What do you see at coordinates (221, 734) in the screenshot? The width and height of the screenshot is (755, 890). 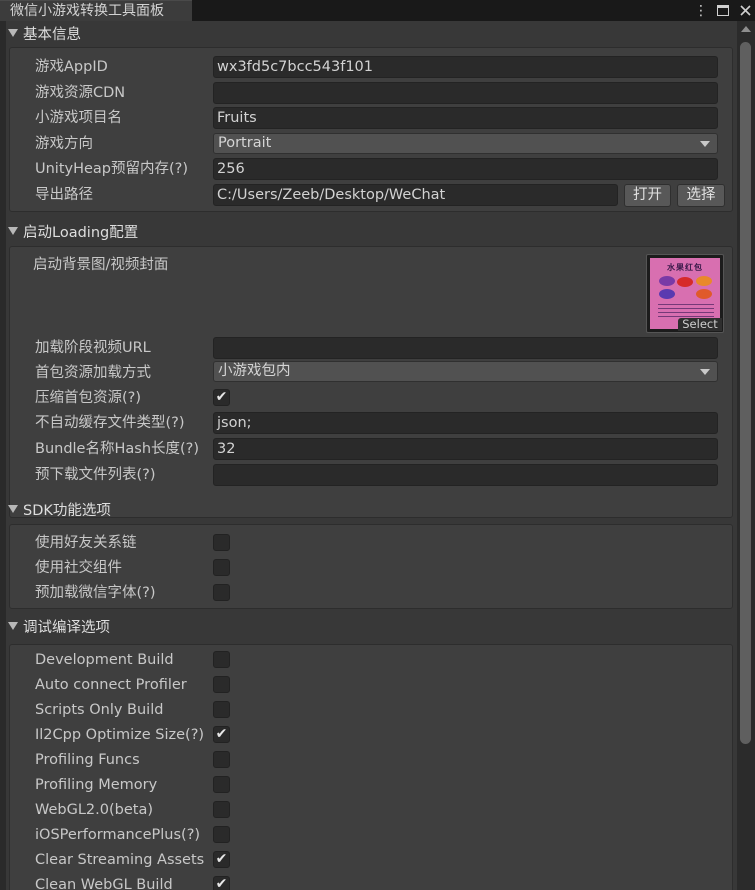 I see `debug-il2cpp-checkbox: ✔` at bounding box center [221, 734].